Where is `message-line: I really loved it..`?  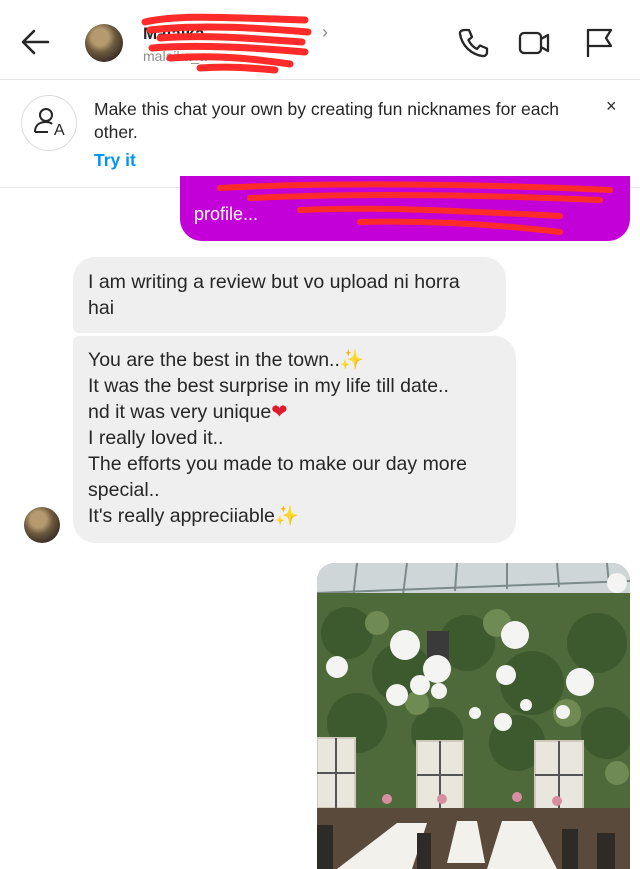
message-line: I really loved it.. is located at coordinates (156, 438).